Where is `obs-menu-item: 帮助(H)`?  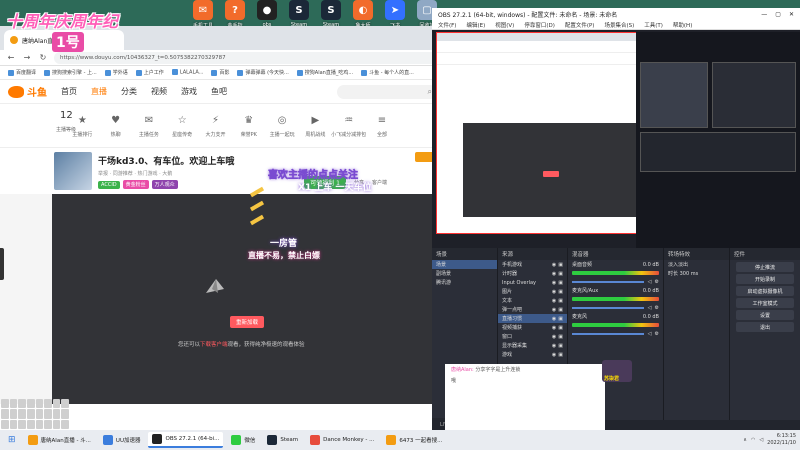
obs-menu-item: 帮助(H) is located at coordinates (682, 25).